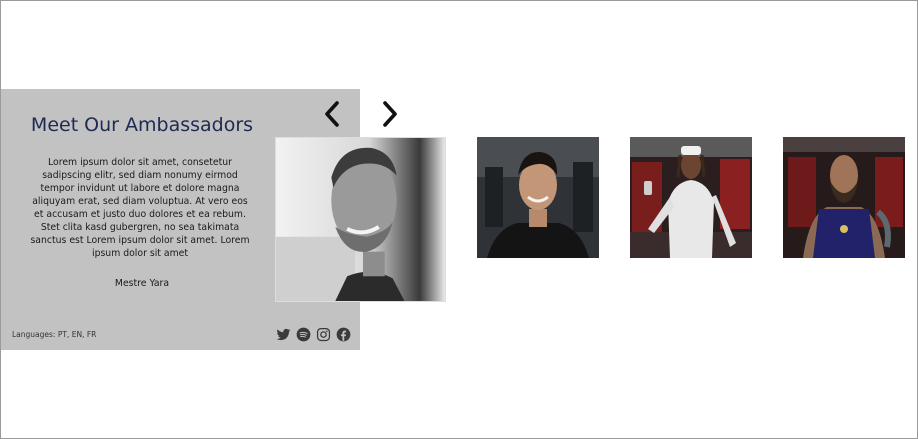 Image resolution: width=918 pixels, height=439 pixels. I want to click on chevron-left-icon, so click(332, 114).